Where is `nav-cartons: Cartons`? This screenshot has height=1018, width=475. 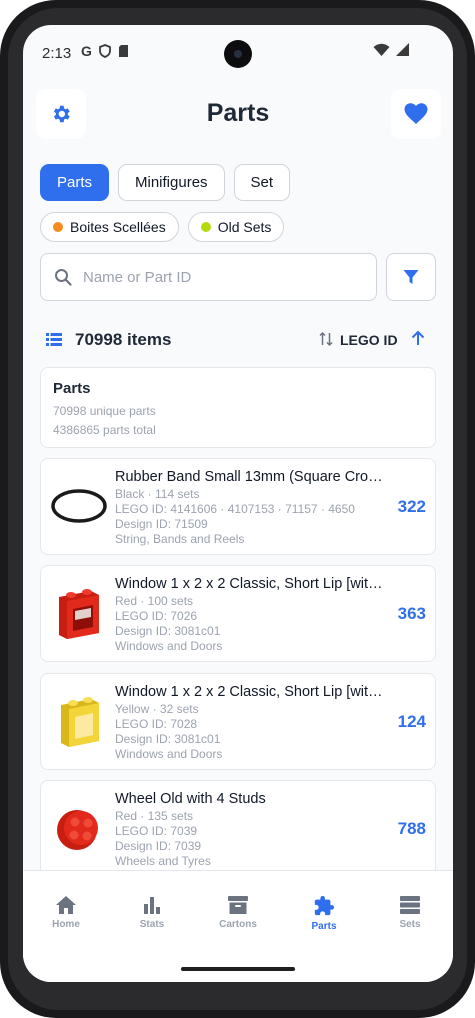
nav-cartons: Cartons is located at coordinates (238, 912).